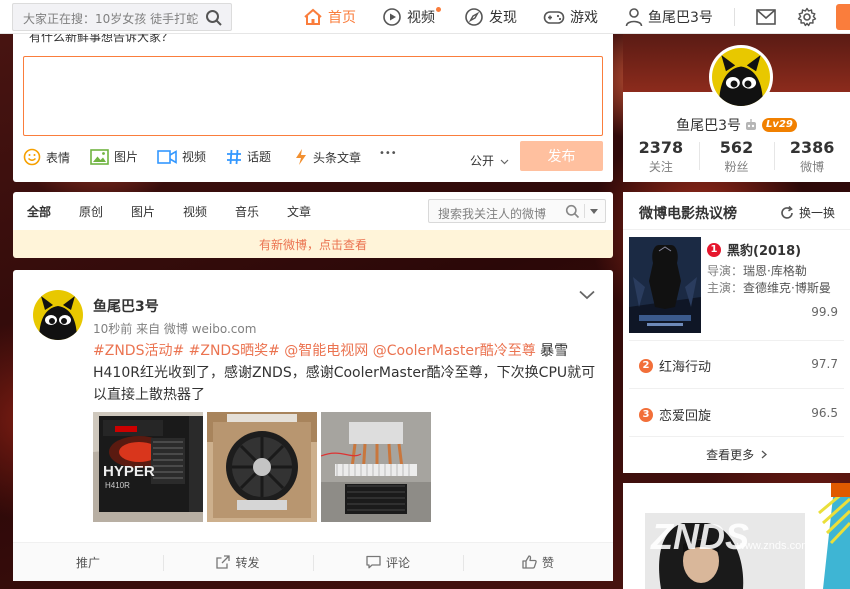  I want to click on movie-item-2: 2 红海行动, so click(675, 365).